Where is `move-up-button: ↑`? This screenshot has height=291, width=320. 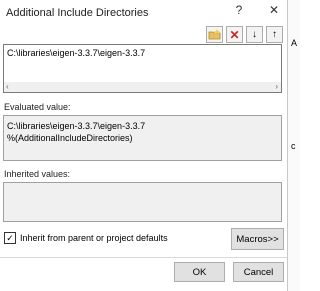
move-up-button: ↑ is located at coordinates (274, 34).